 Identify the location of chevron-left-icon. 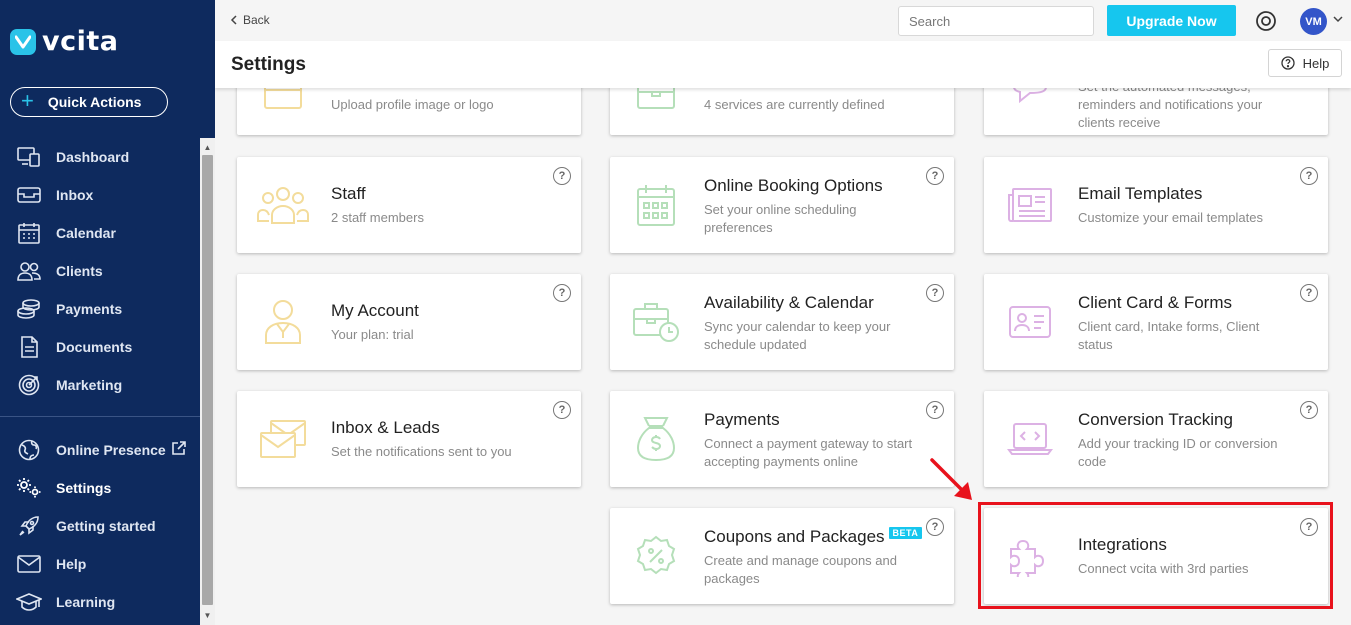
(233, 20).